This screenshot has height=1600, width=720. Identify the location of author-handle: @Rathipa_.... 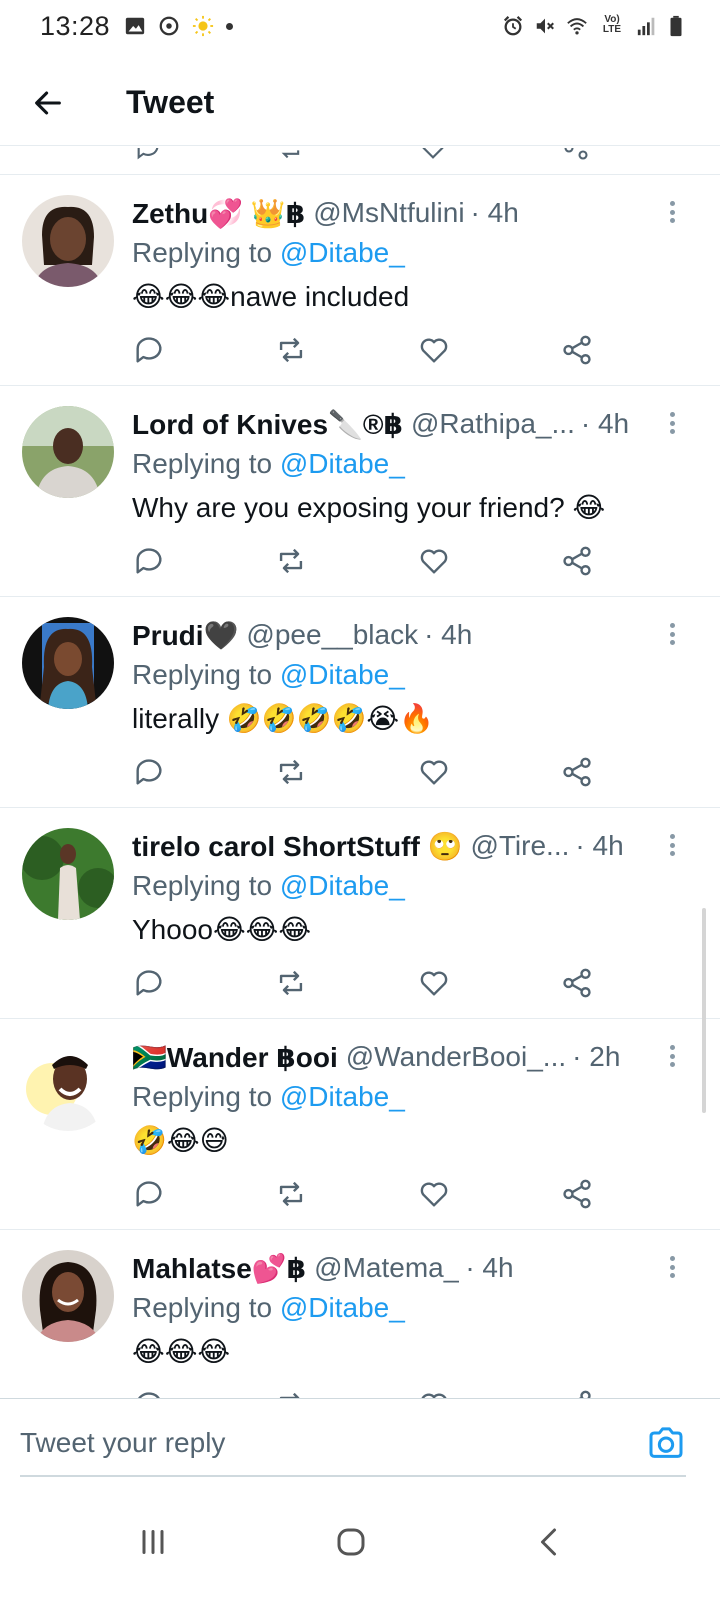
(493, 424).